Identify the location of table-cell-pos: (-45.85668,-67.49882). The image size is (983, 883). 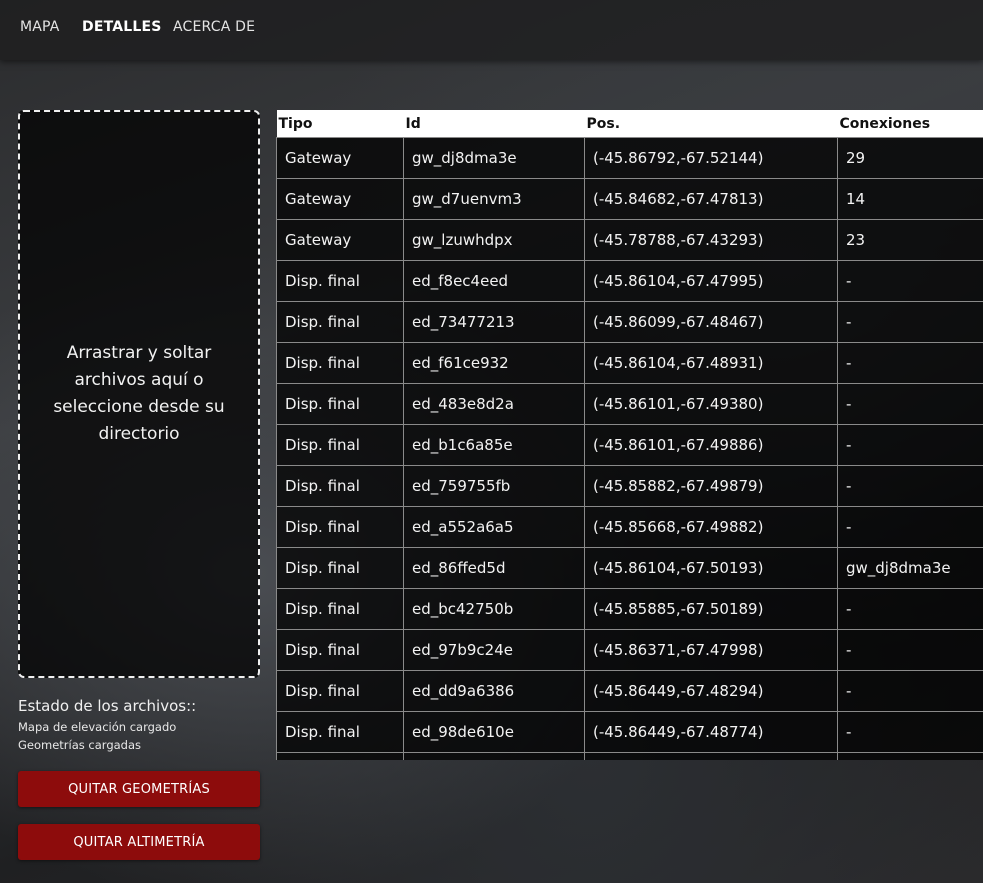
(711, 527).